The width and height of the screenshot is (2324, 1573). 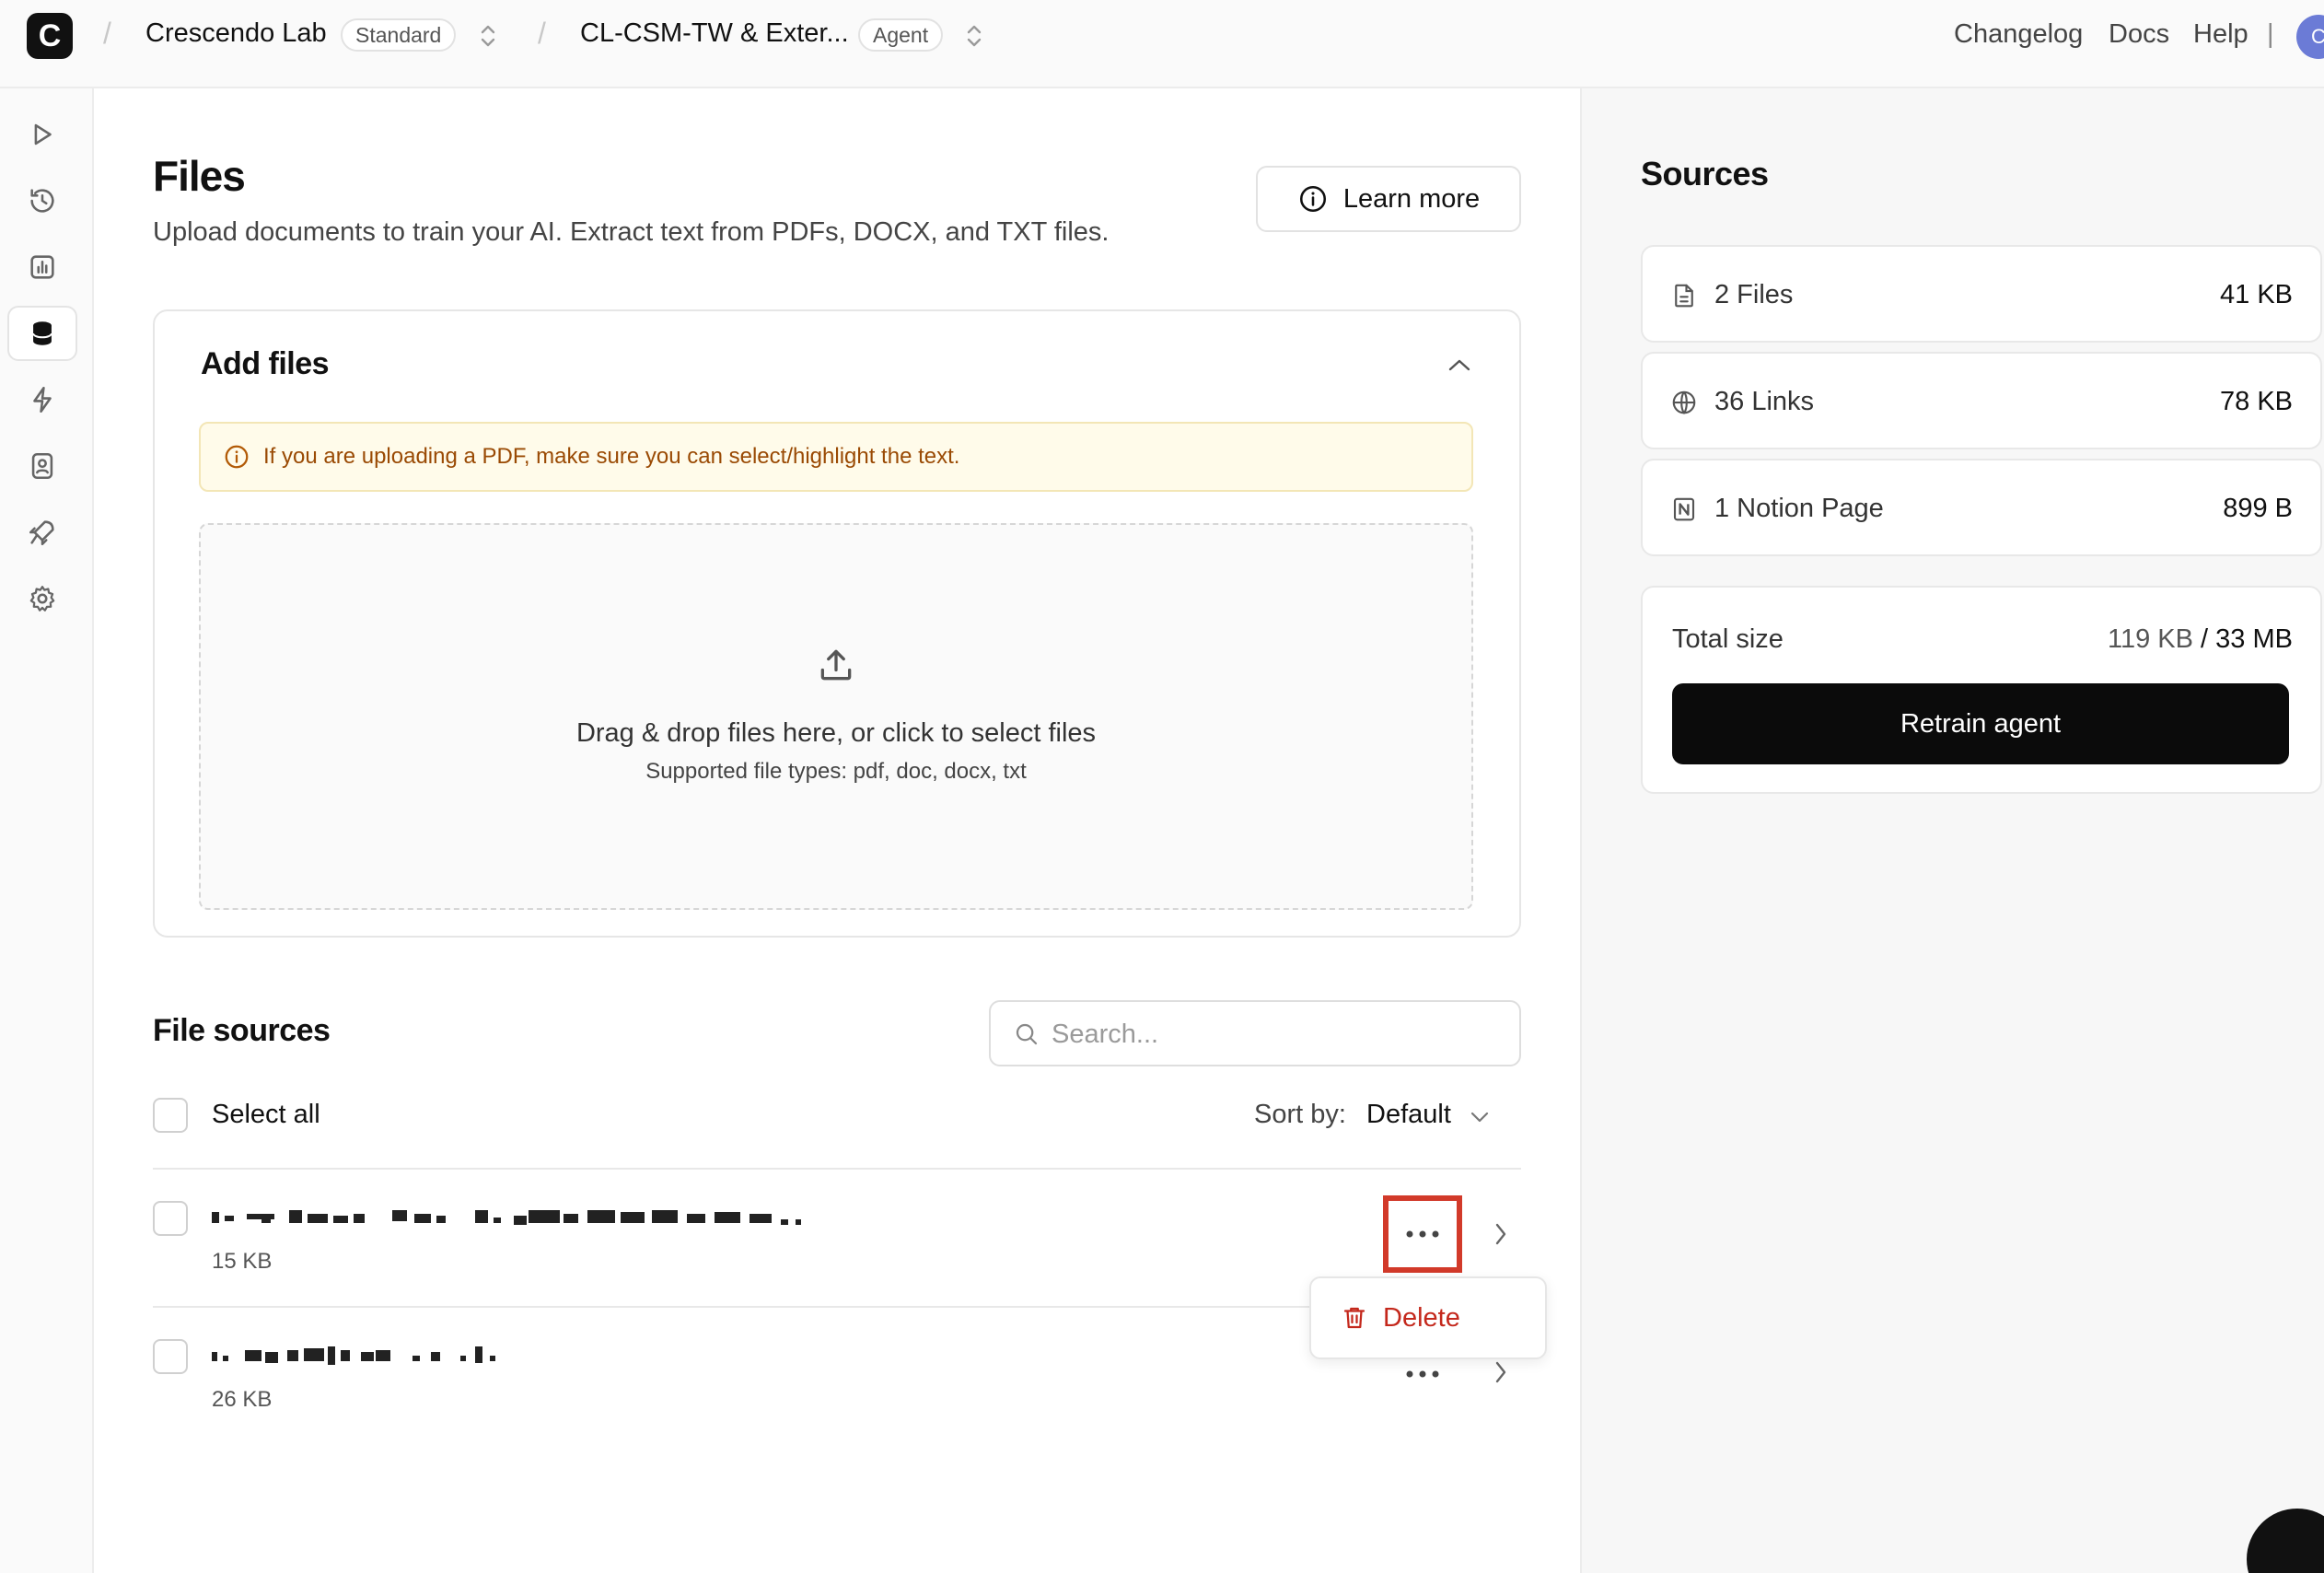 I want to click on help-link: Help, so click(x=2220, y=34).